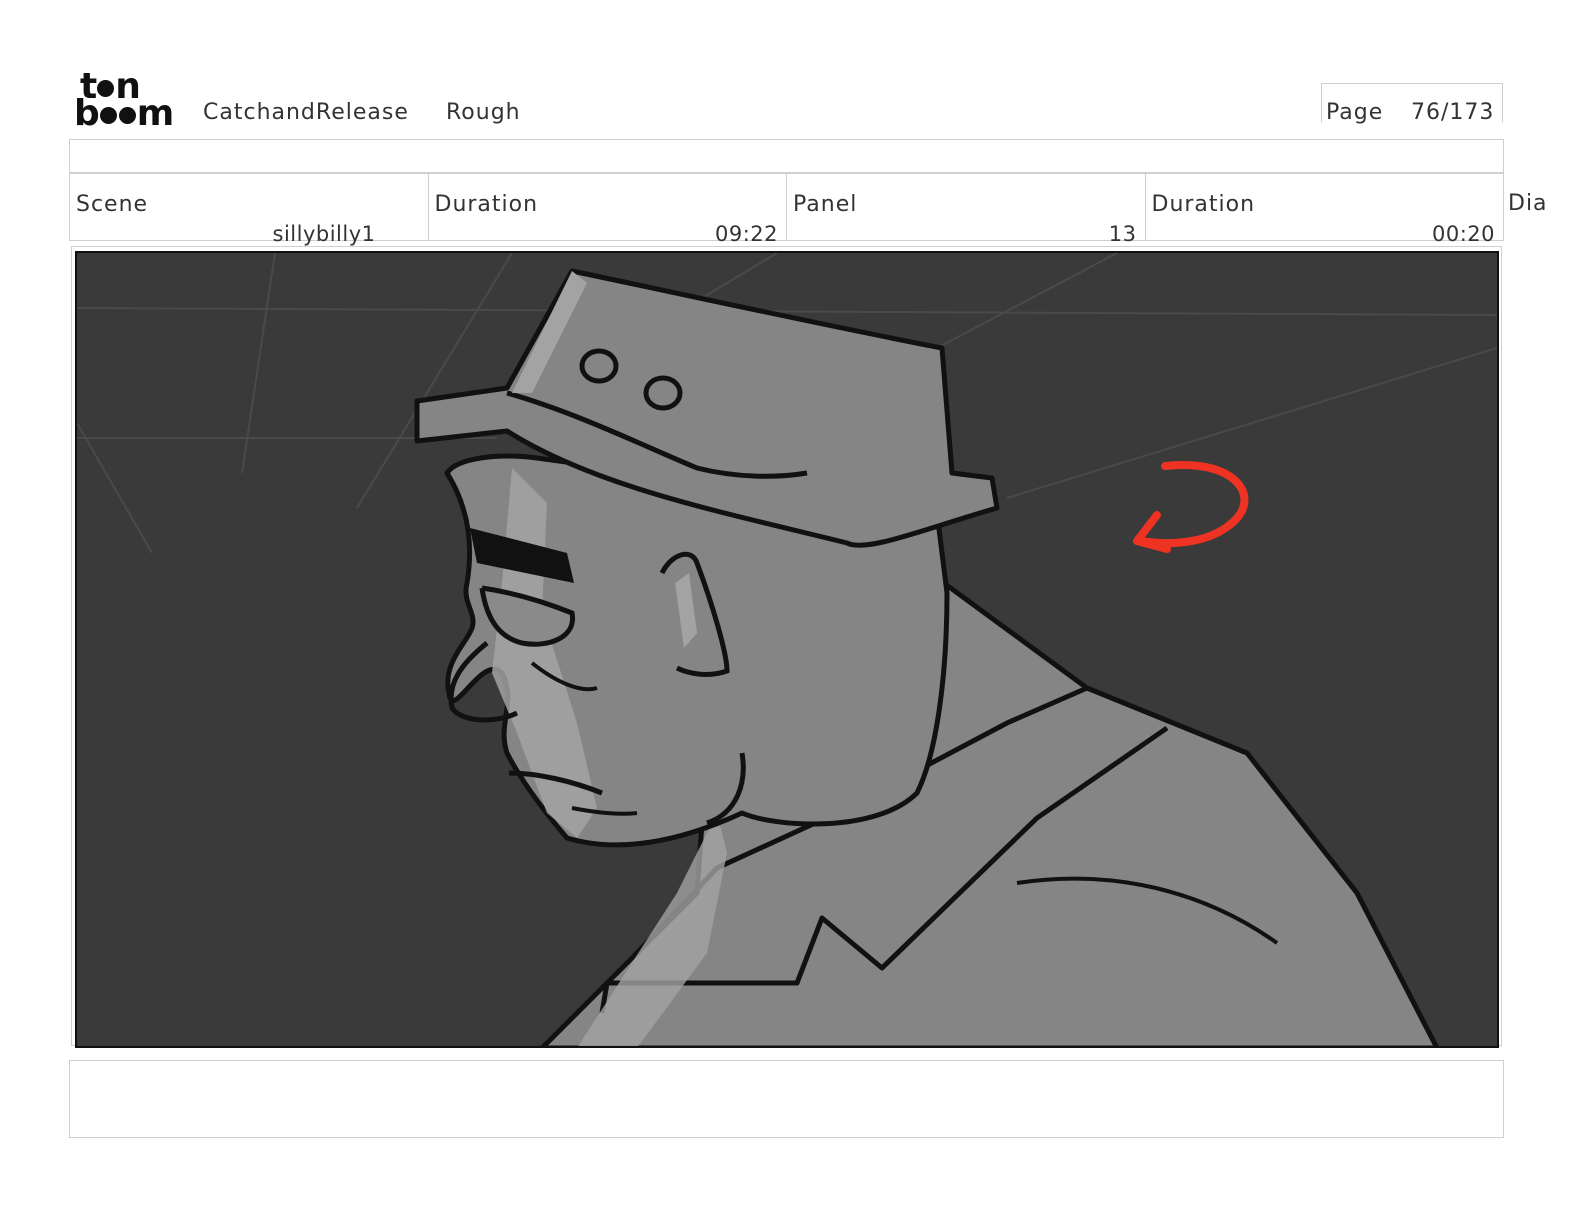 This screenshot has height=1224, width=1584. Describe the element at coordinates (324, 234) in the screenshot. I see `scene-value: sillybilly1` at that location.